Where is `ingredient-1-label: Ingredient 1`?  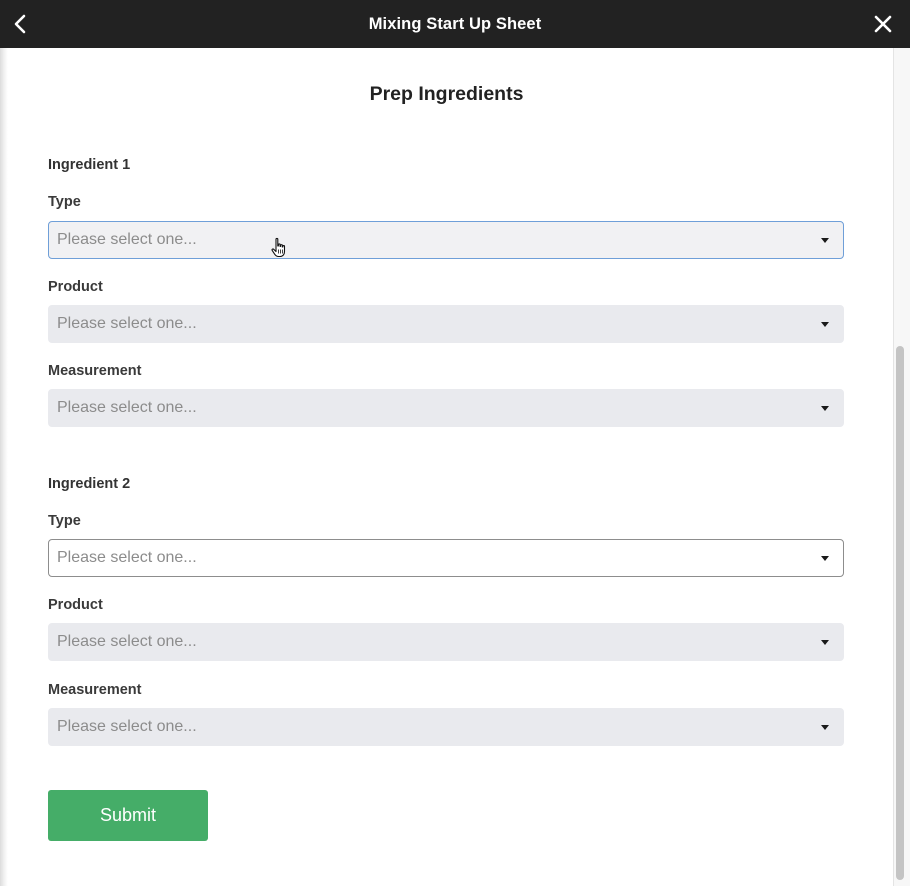
ingredient-1-label: Ingredient 1 is located at coordinates (89, 165).